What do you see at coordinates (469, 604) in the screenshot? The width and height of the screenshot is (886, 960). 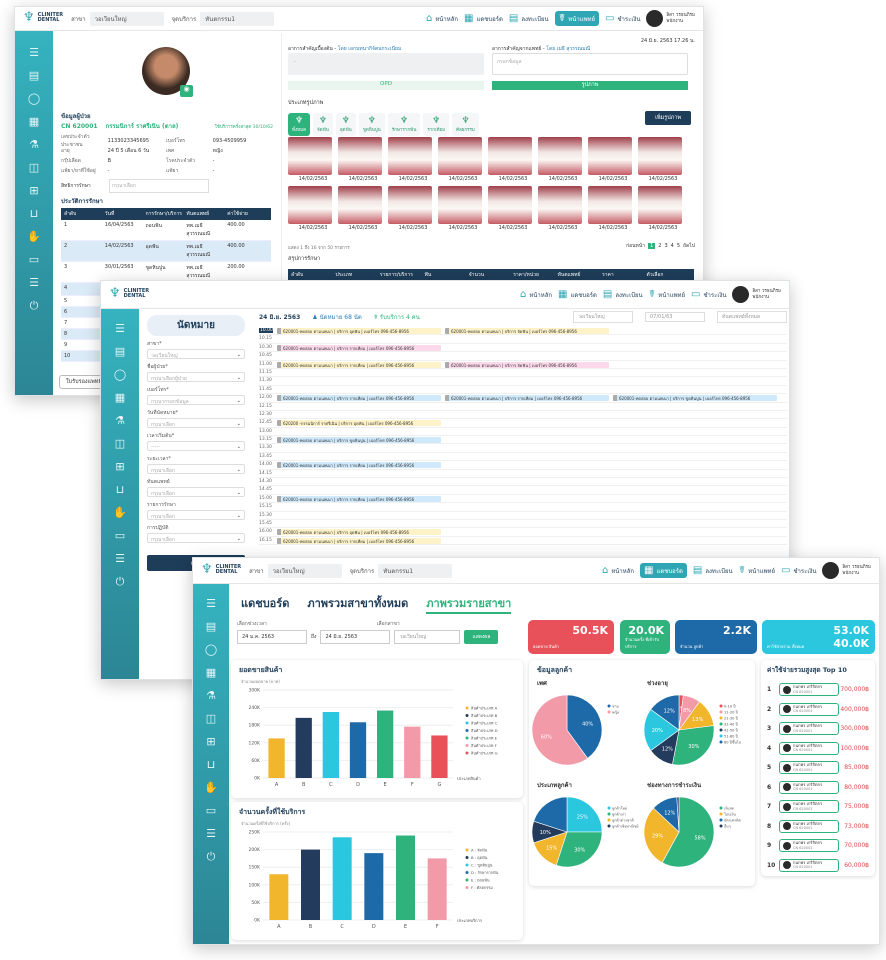 I see `tab-per-branch: ภาพรวมรายสาขา` at bounding box center [469, 604].